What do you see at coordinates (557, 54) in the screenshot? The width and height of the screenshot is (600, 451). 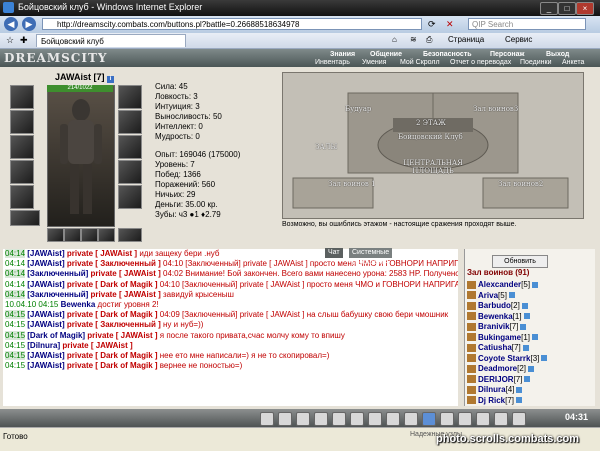 I see `menu-exit: Выход` at bounding box center [557, 54].